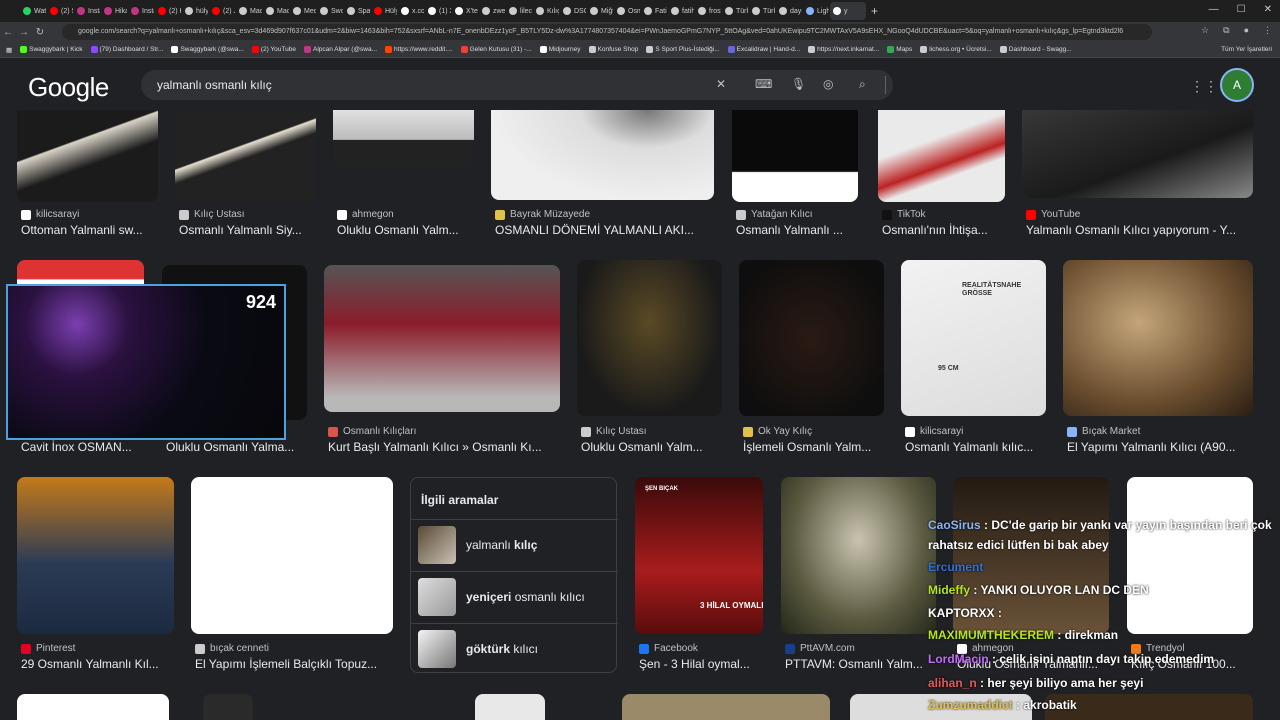 Image resolution: width=1280 pixels, height=720 pixels. What do you see at coordinates (60, 11) in the screenshot?
I see `browser-tab: (2) S` at bounding box center [60, 11].